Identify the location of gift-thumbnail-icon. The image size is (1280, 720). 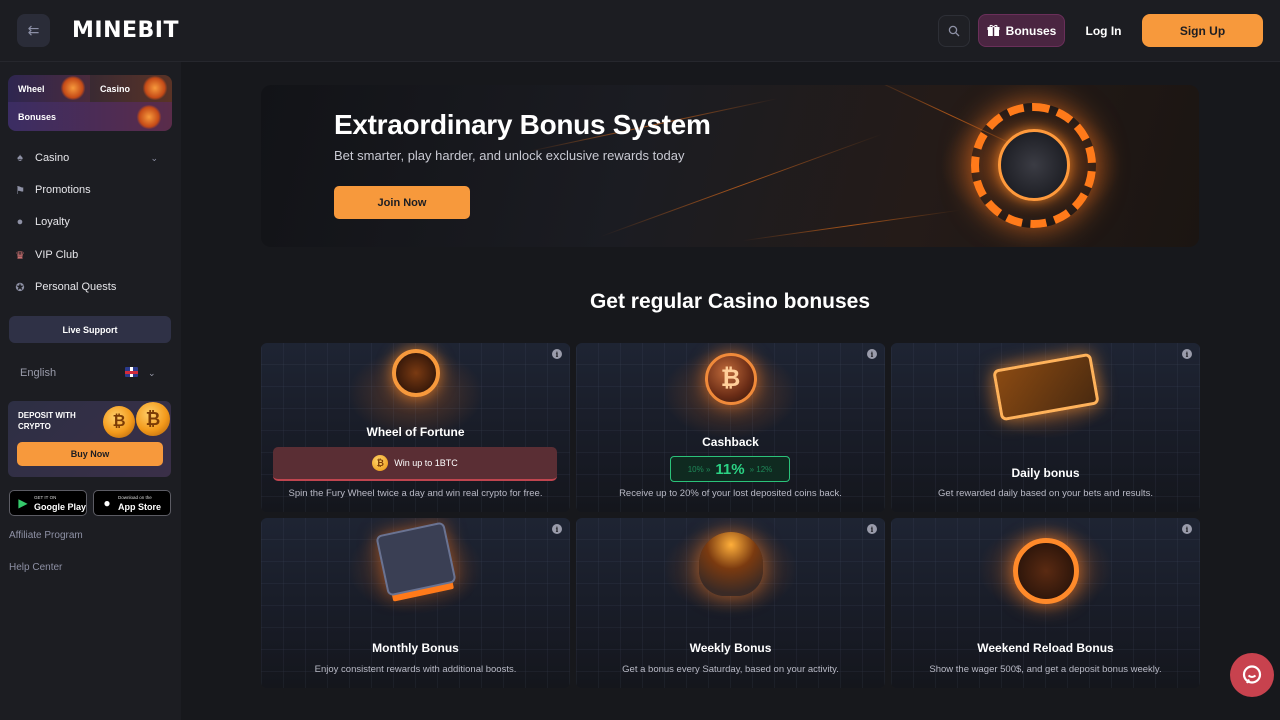
(149, 117).